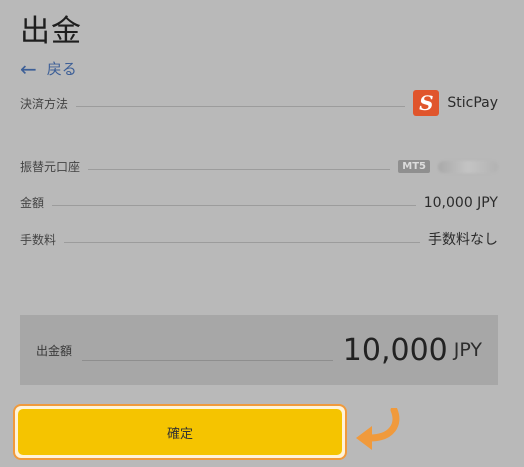  Describe the element at coordinates (50, 167) in the screenshot. I see `source-account-label: 振替元口座` at that location.